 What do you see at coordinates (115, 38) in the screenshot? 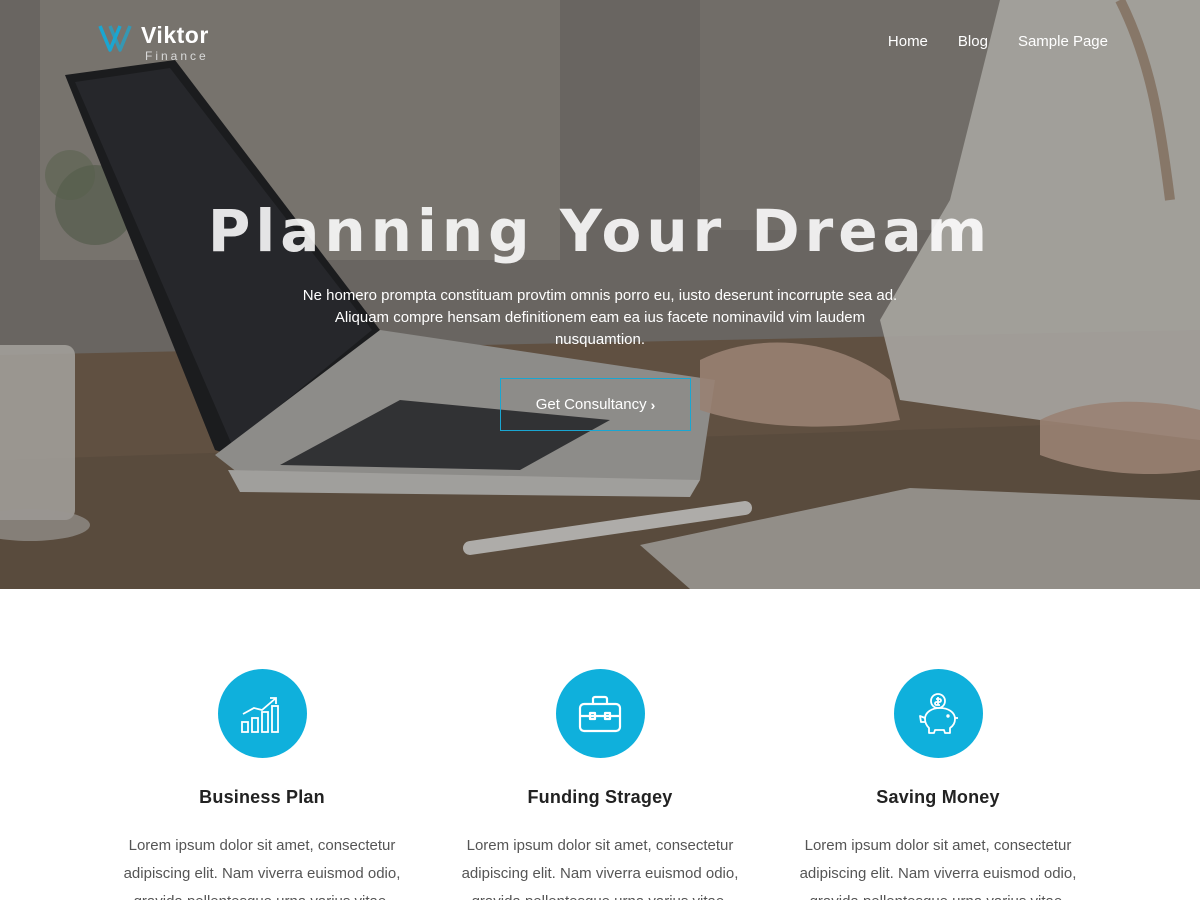
I see `logo-v-icon` at bounding box center [115, 38].